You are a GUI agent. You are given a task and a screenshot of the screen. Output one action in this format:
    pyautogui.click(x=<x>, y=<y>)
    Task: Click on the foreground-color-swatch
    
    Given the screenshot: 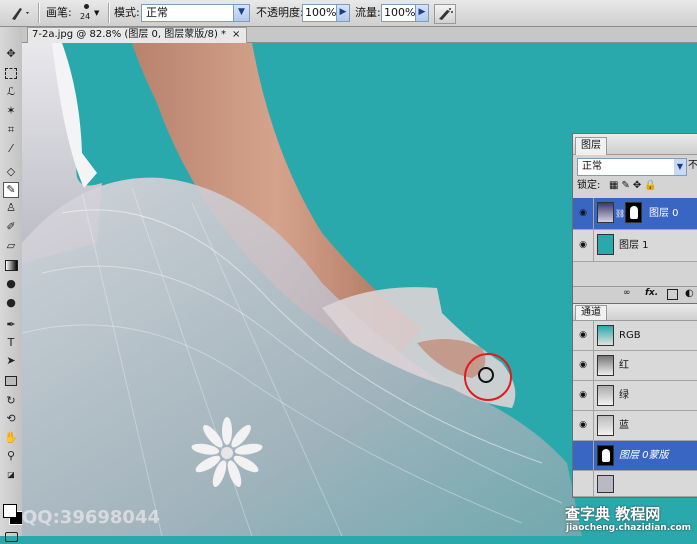 What is the action you would take?
    pyautogui.click(x=10, y=511)
    